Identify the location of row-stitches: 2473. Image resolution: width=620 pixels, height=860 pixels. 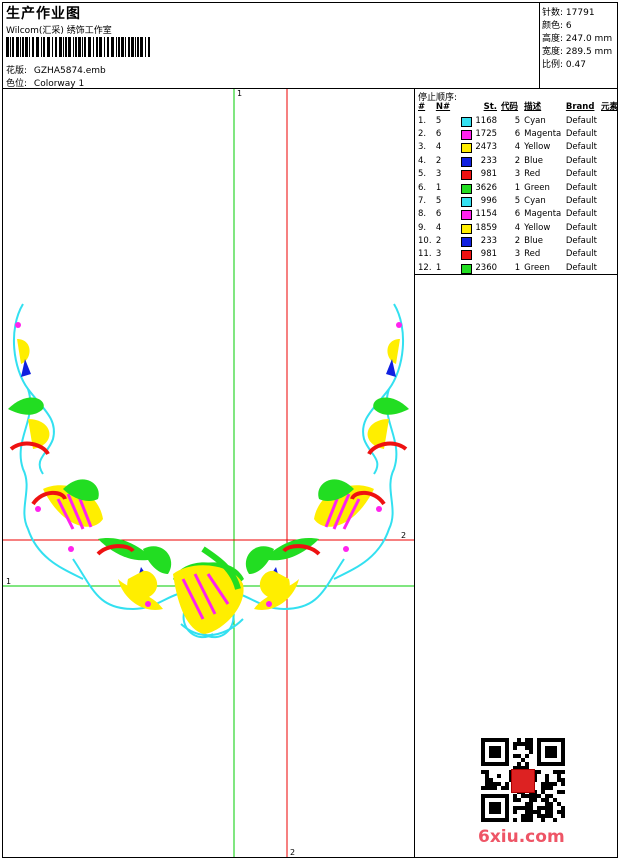
(479, 147).